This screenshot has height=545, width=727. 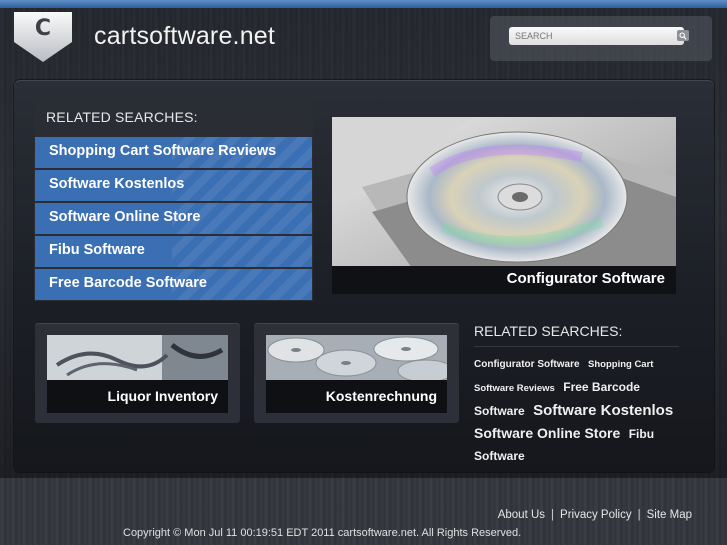 I want to click on logo-badge: C, so click(x=43, y=37).